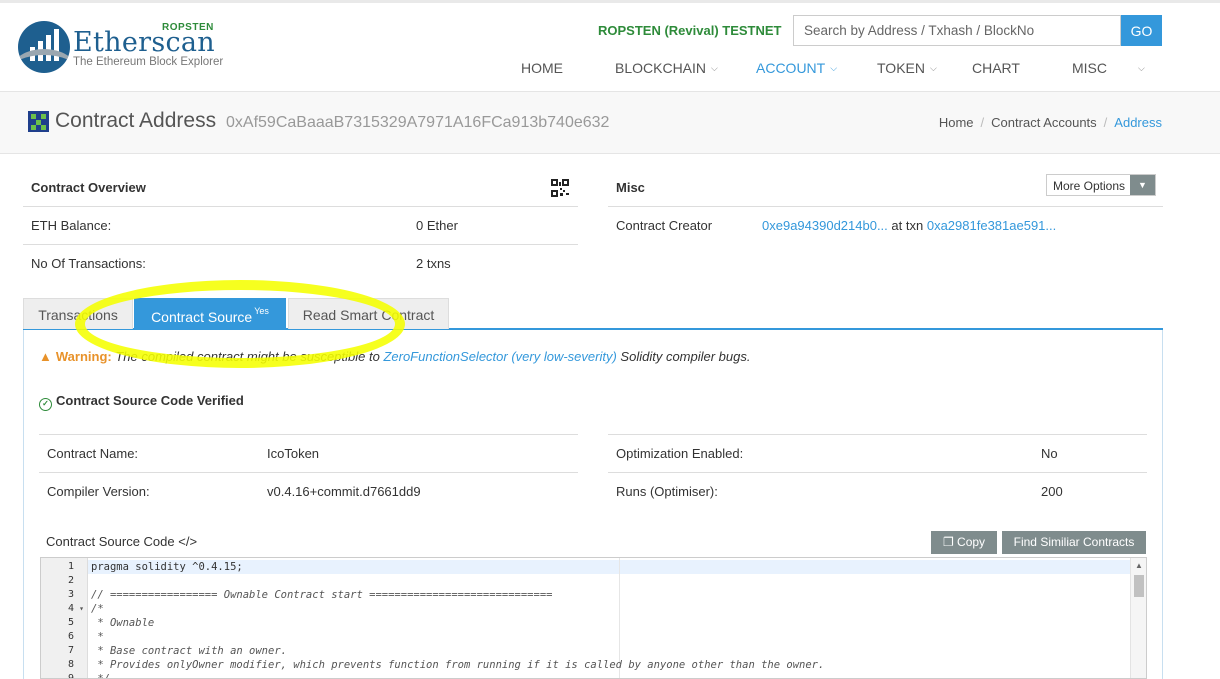  What do you see at coordinates (560, 188) in the screenshot?
I see `qr-code-icon` at bounding box center [560, 188].